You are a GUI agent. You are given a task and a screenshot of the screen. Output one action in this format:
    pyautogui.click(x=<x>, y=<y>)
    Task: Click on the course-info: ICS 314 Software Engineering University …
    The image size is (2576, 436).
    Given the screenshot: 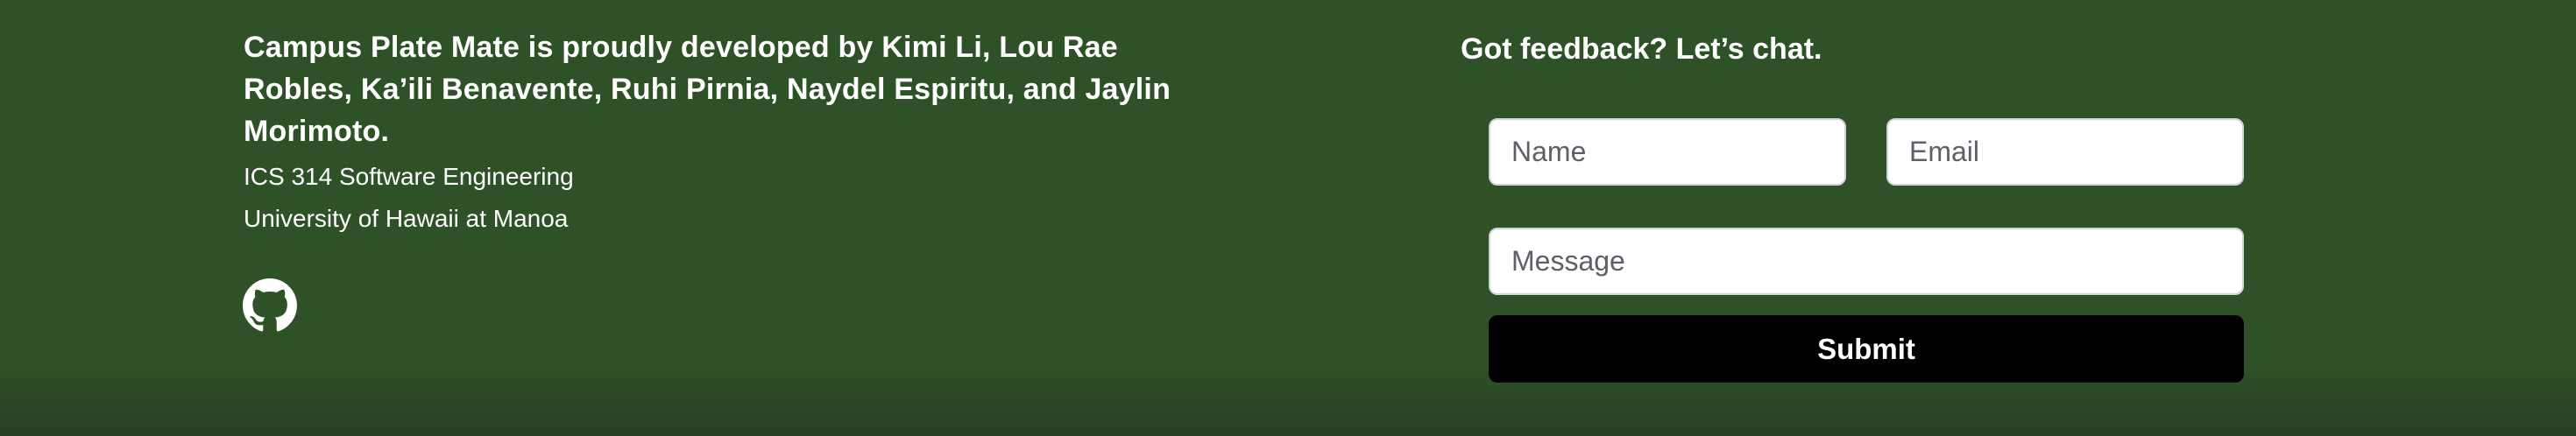 What is the action you would take?
    pyautogui.click(x=409, y=198)
    